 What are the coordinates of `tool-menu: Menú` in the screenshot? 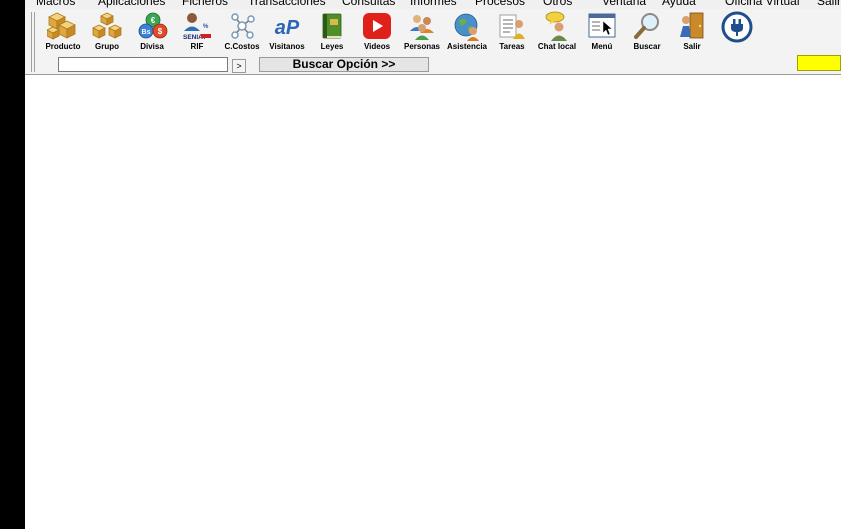 It's located at (602, 32).